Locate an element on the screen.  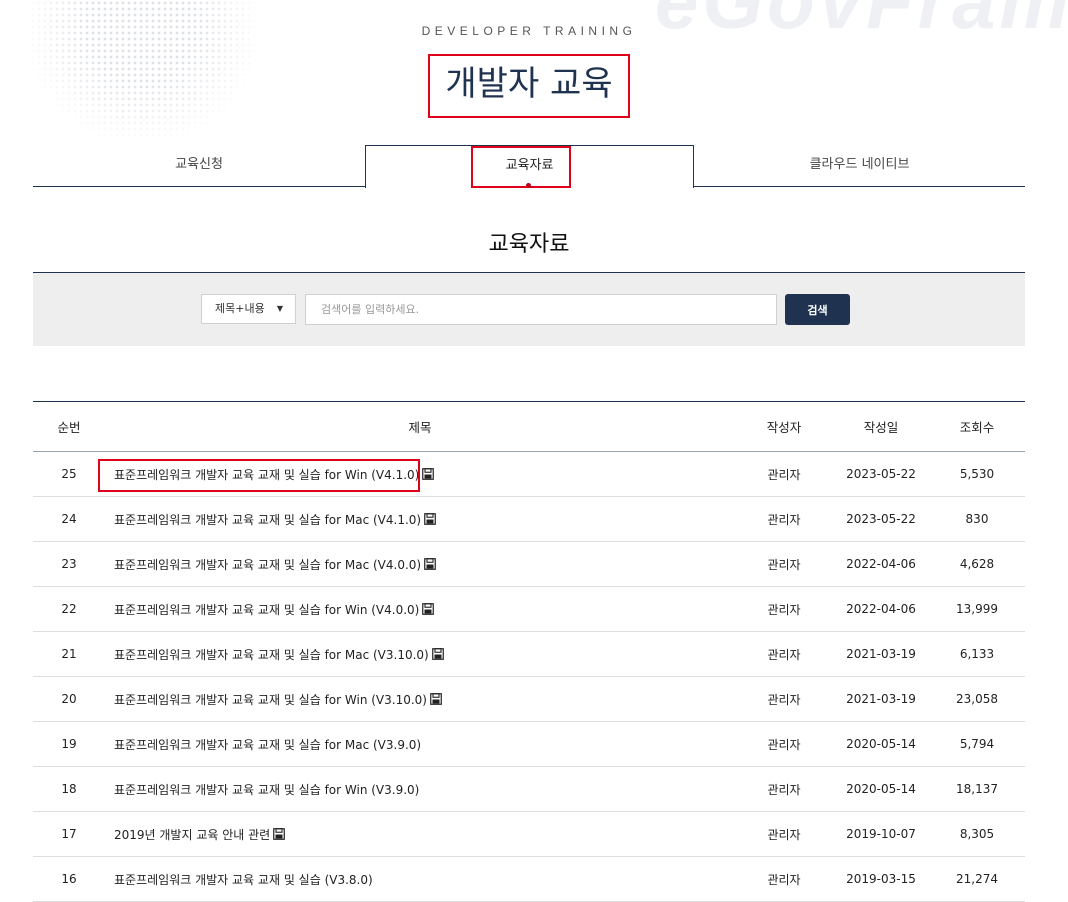
row-views: 13,999 is located at coordinates (977, 609).